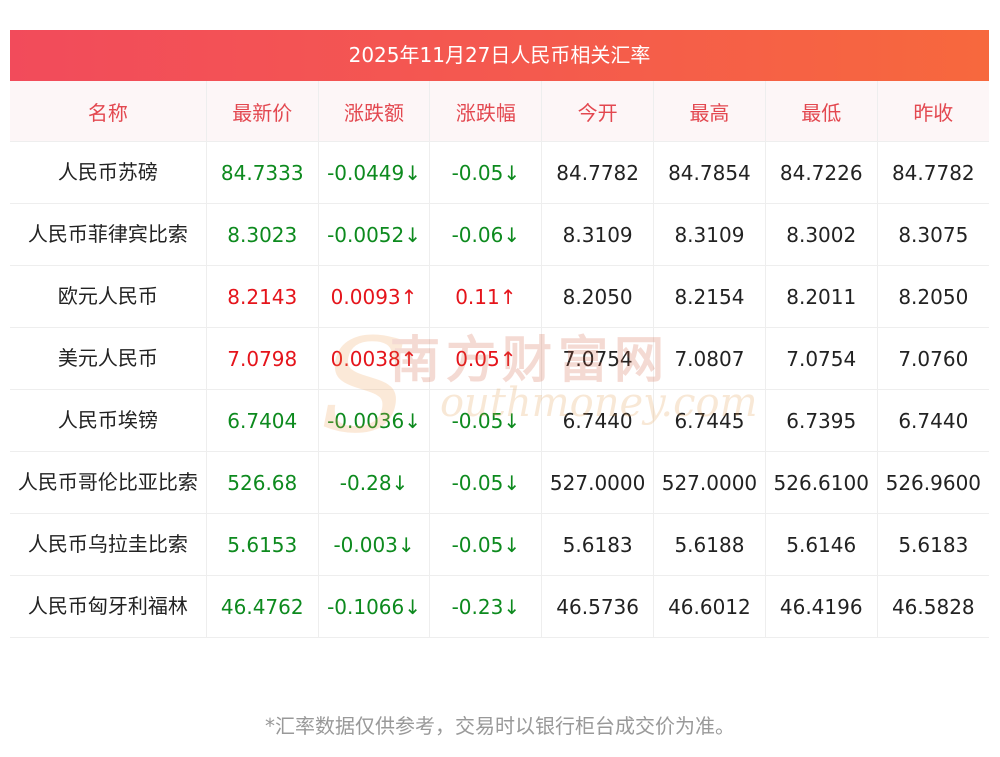  I want to click on cell-high: 8.3109, so click(709, 234).